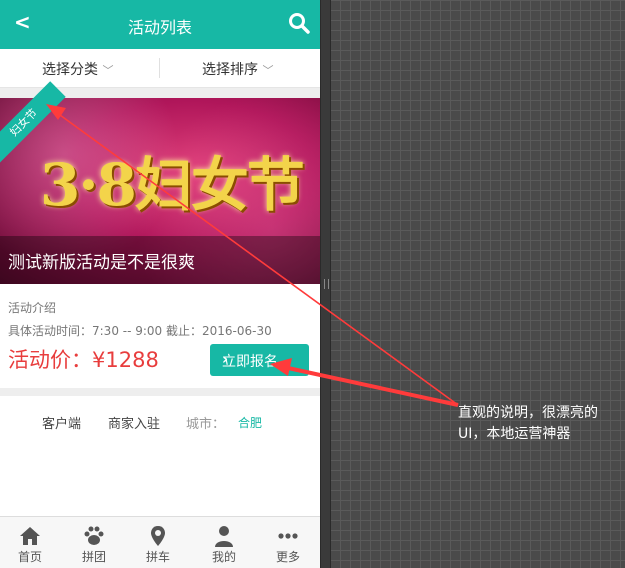 The width and height of the screenshot is (625, 568). Describe the element at coordinates (61, 422) in the screenshot. I see `client-link: 客户端` at that location.